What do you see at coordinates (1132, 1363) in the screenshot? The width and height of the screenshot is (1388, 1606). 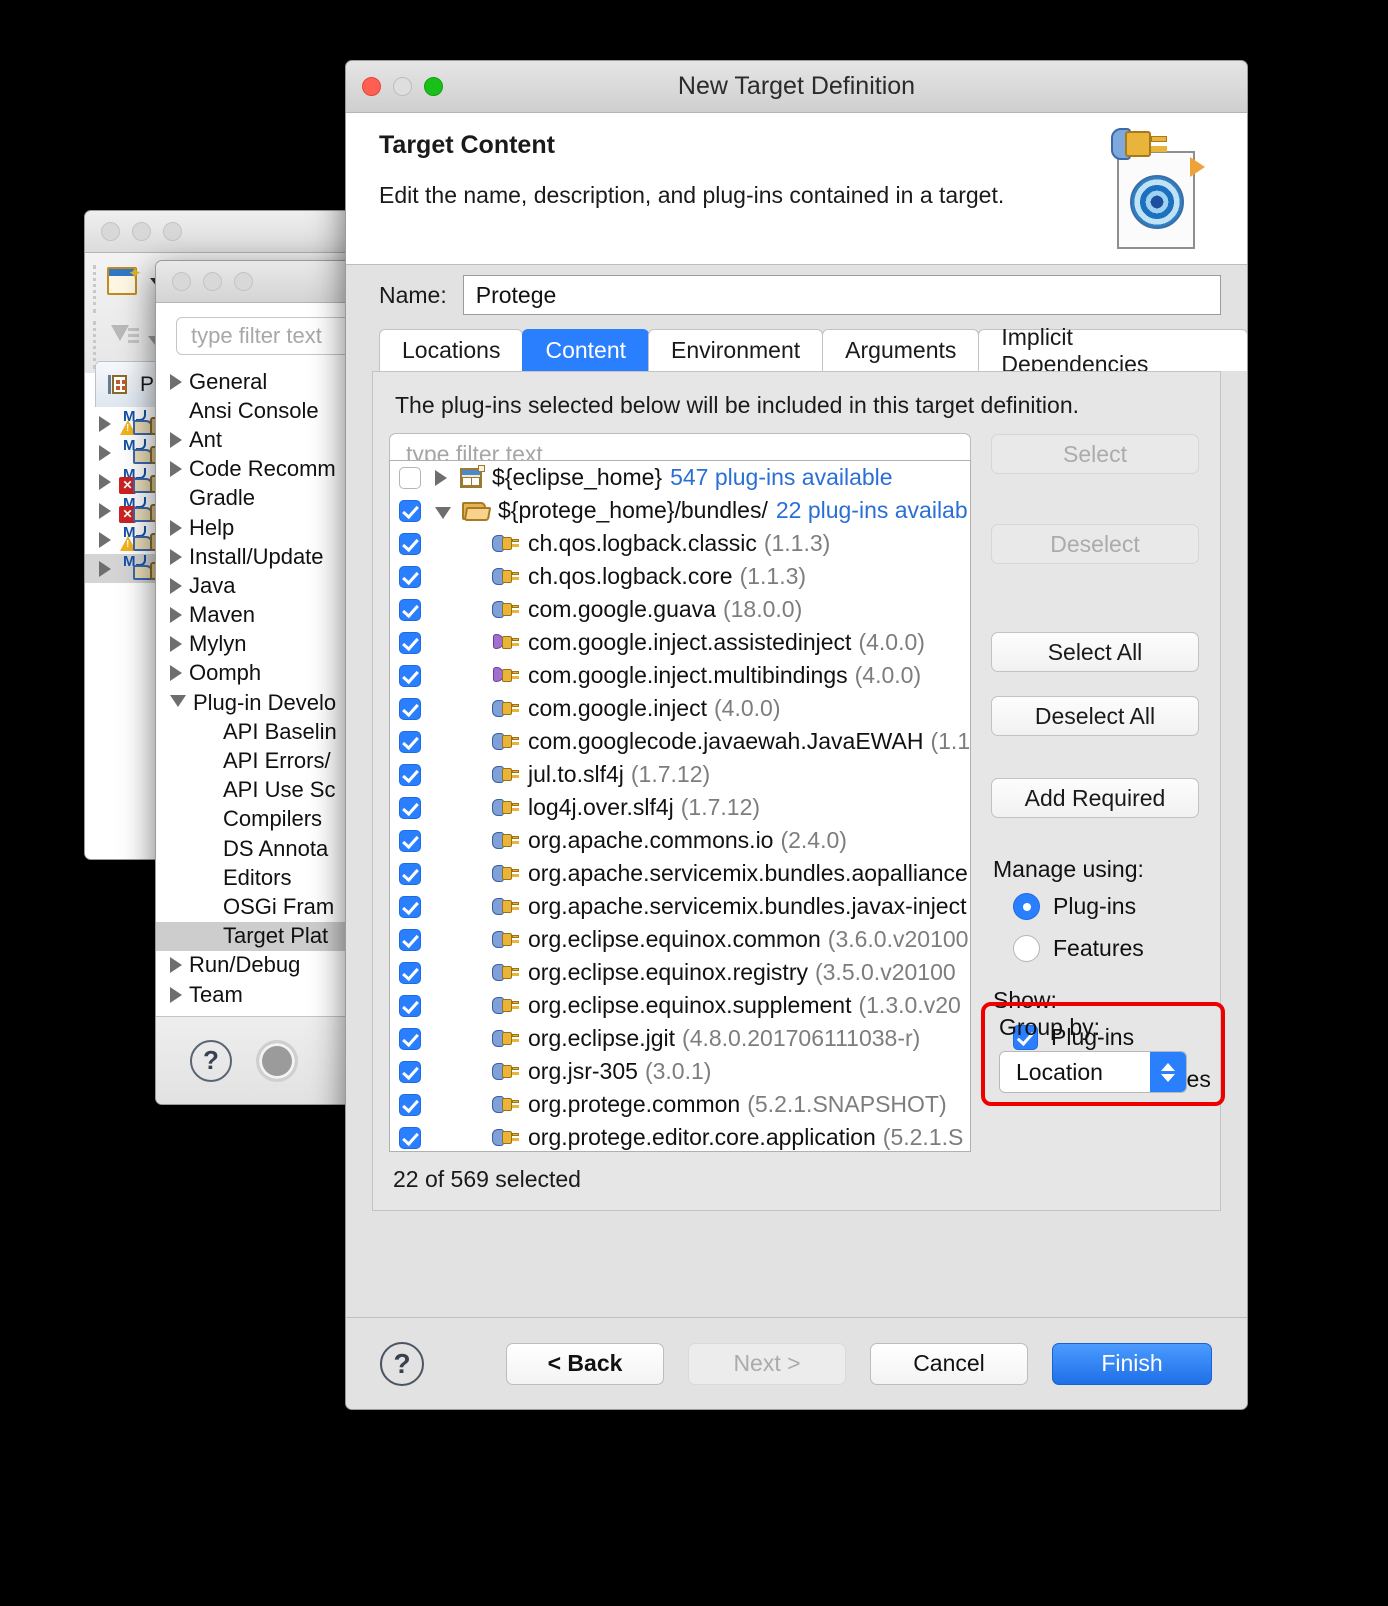 I see `finish-button: Finish` at bounding box center [1132, 1363].